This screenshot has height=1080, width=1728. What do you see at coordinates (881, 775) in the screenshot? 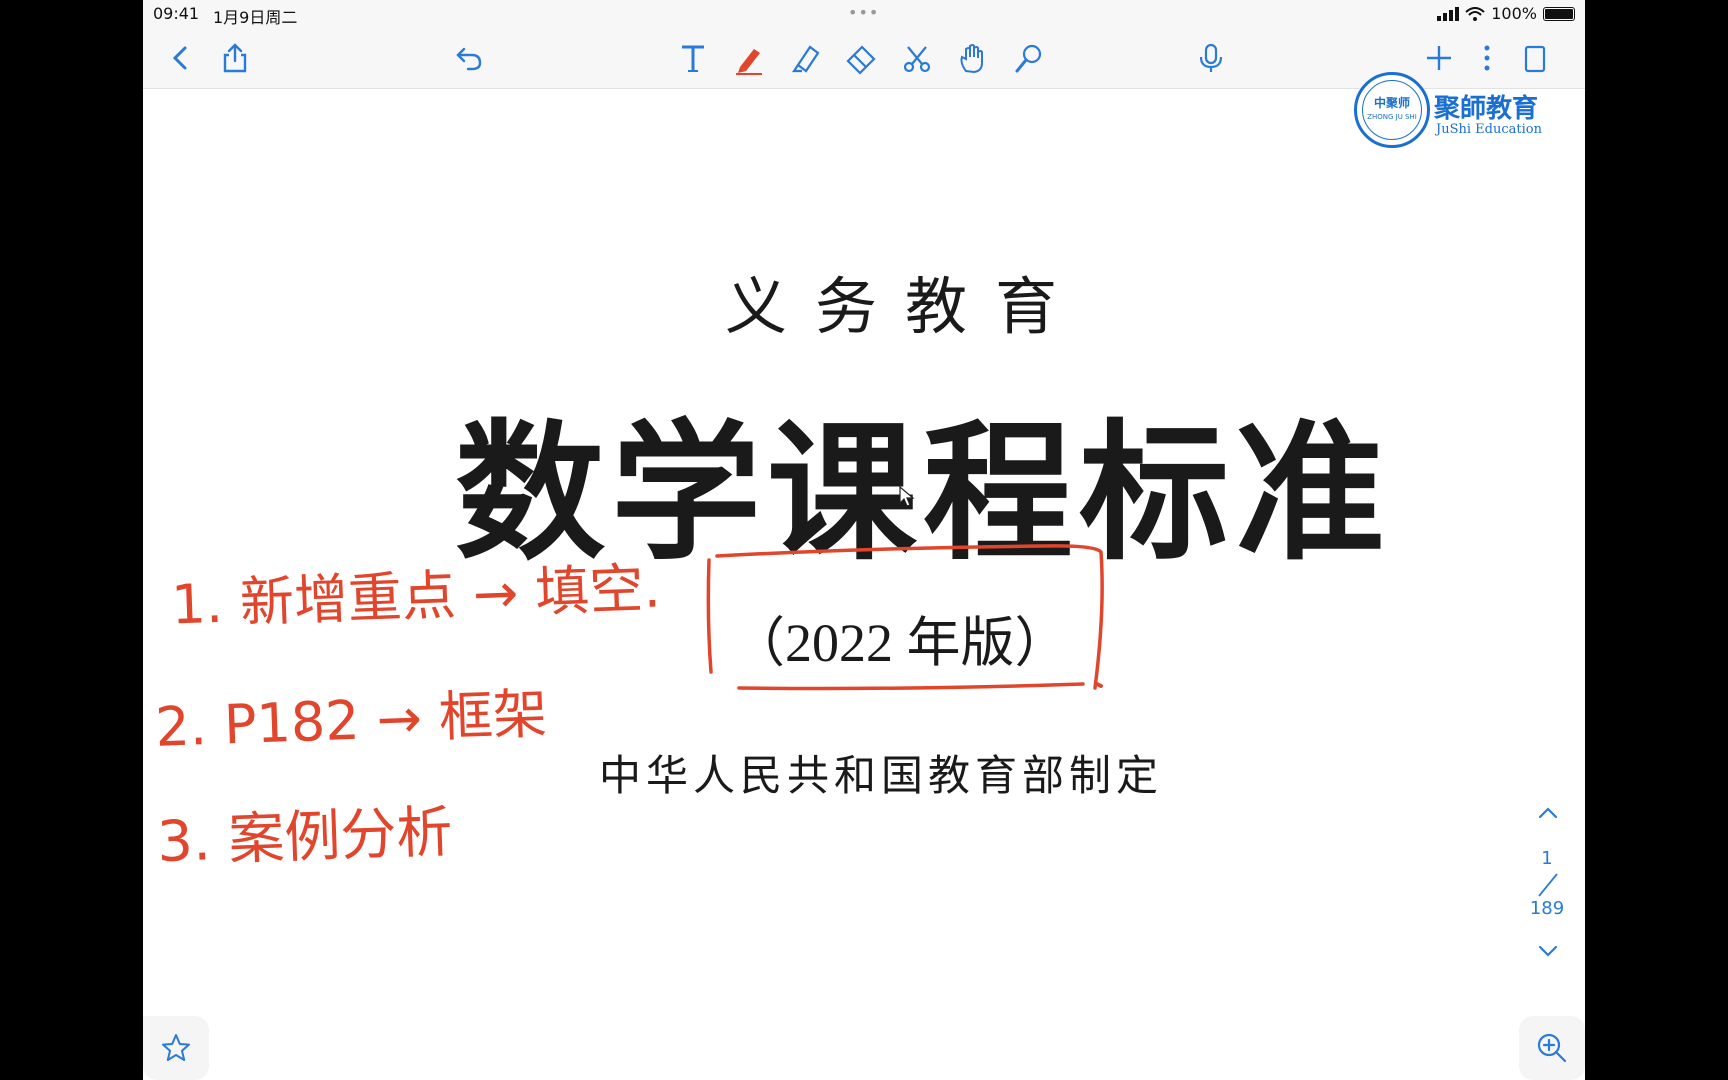
I see `document-issuer: 中华人民共和国教育部制定` at bounding box center [881, 775].